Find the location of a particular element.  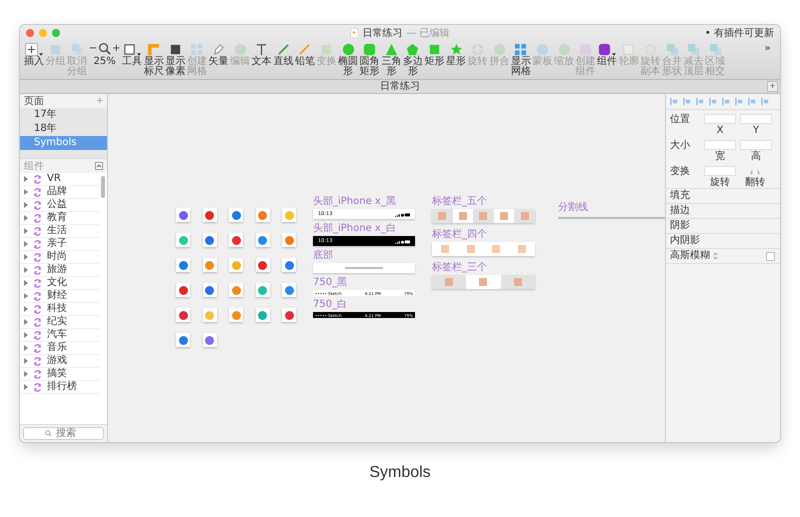

toolbar-button: 显示标尺 is located at coordinates (154, 59).